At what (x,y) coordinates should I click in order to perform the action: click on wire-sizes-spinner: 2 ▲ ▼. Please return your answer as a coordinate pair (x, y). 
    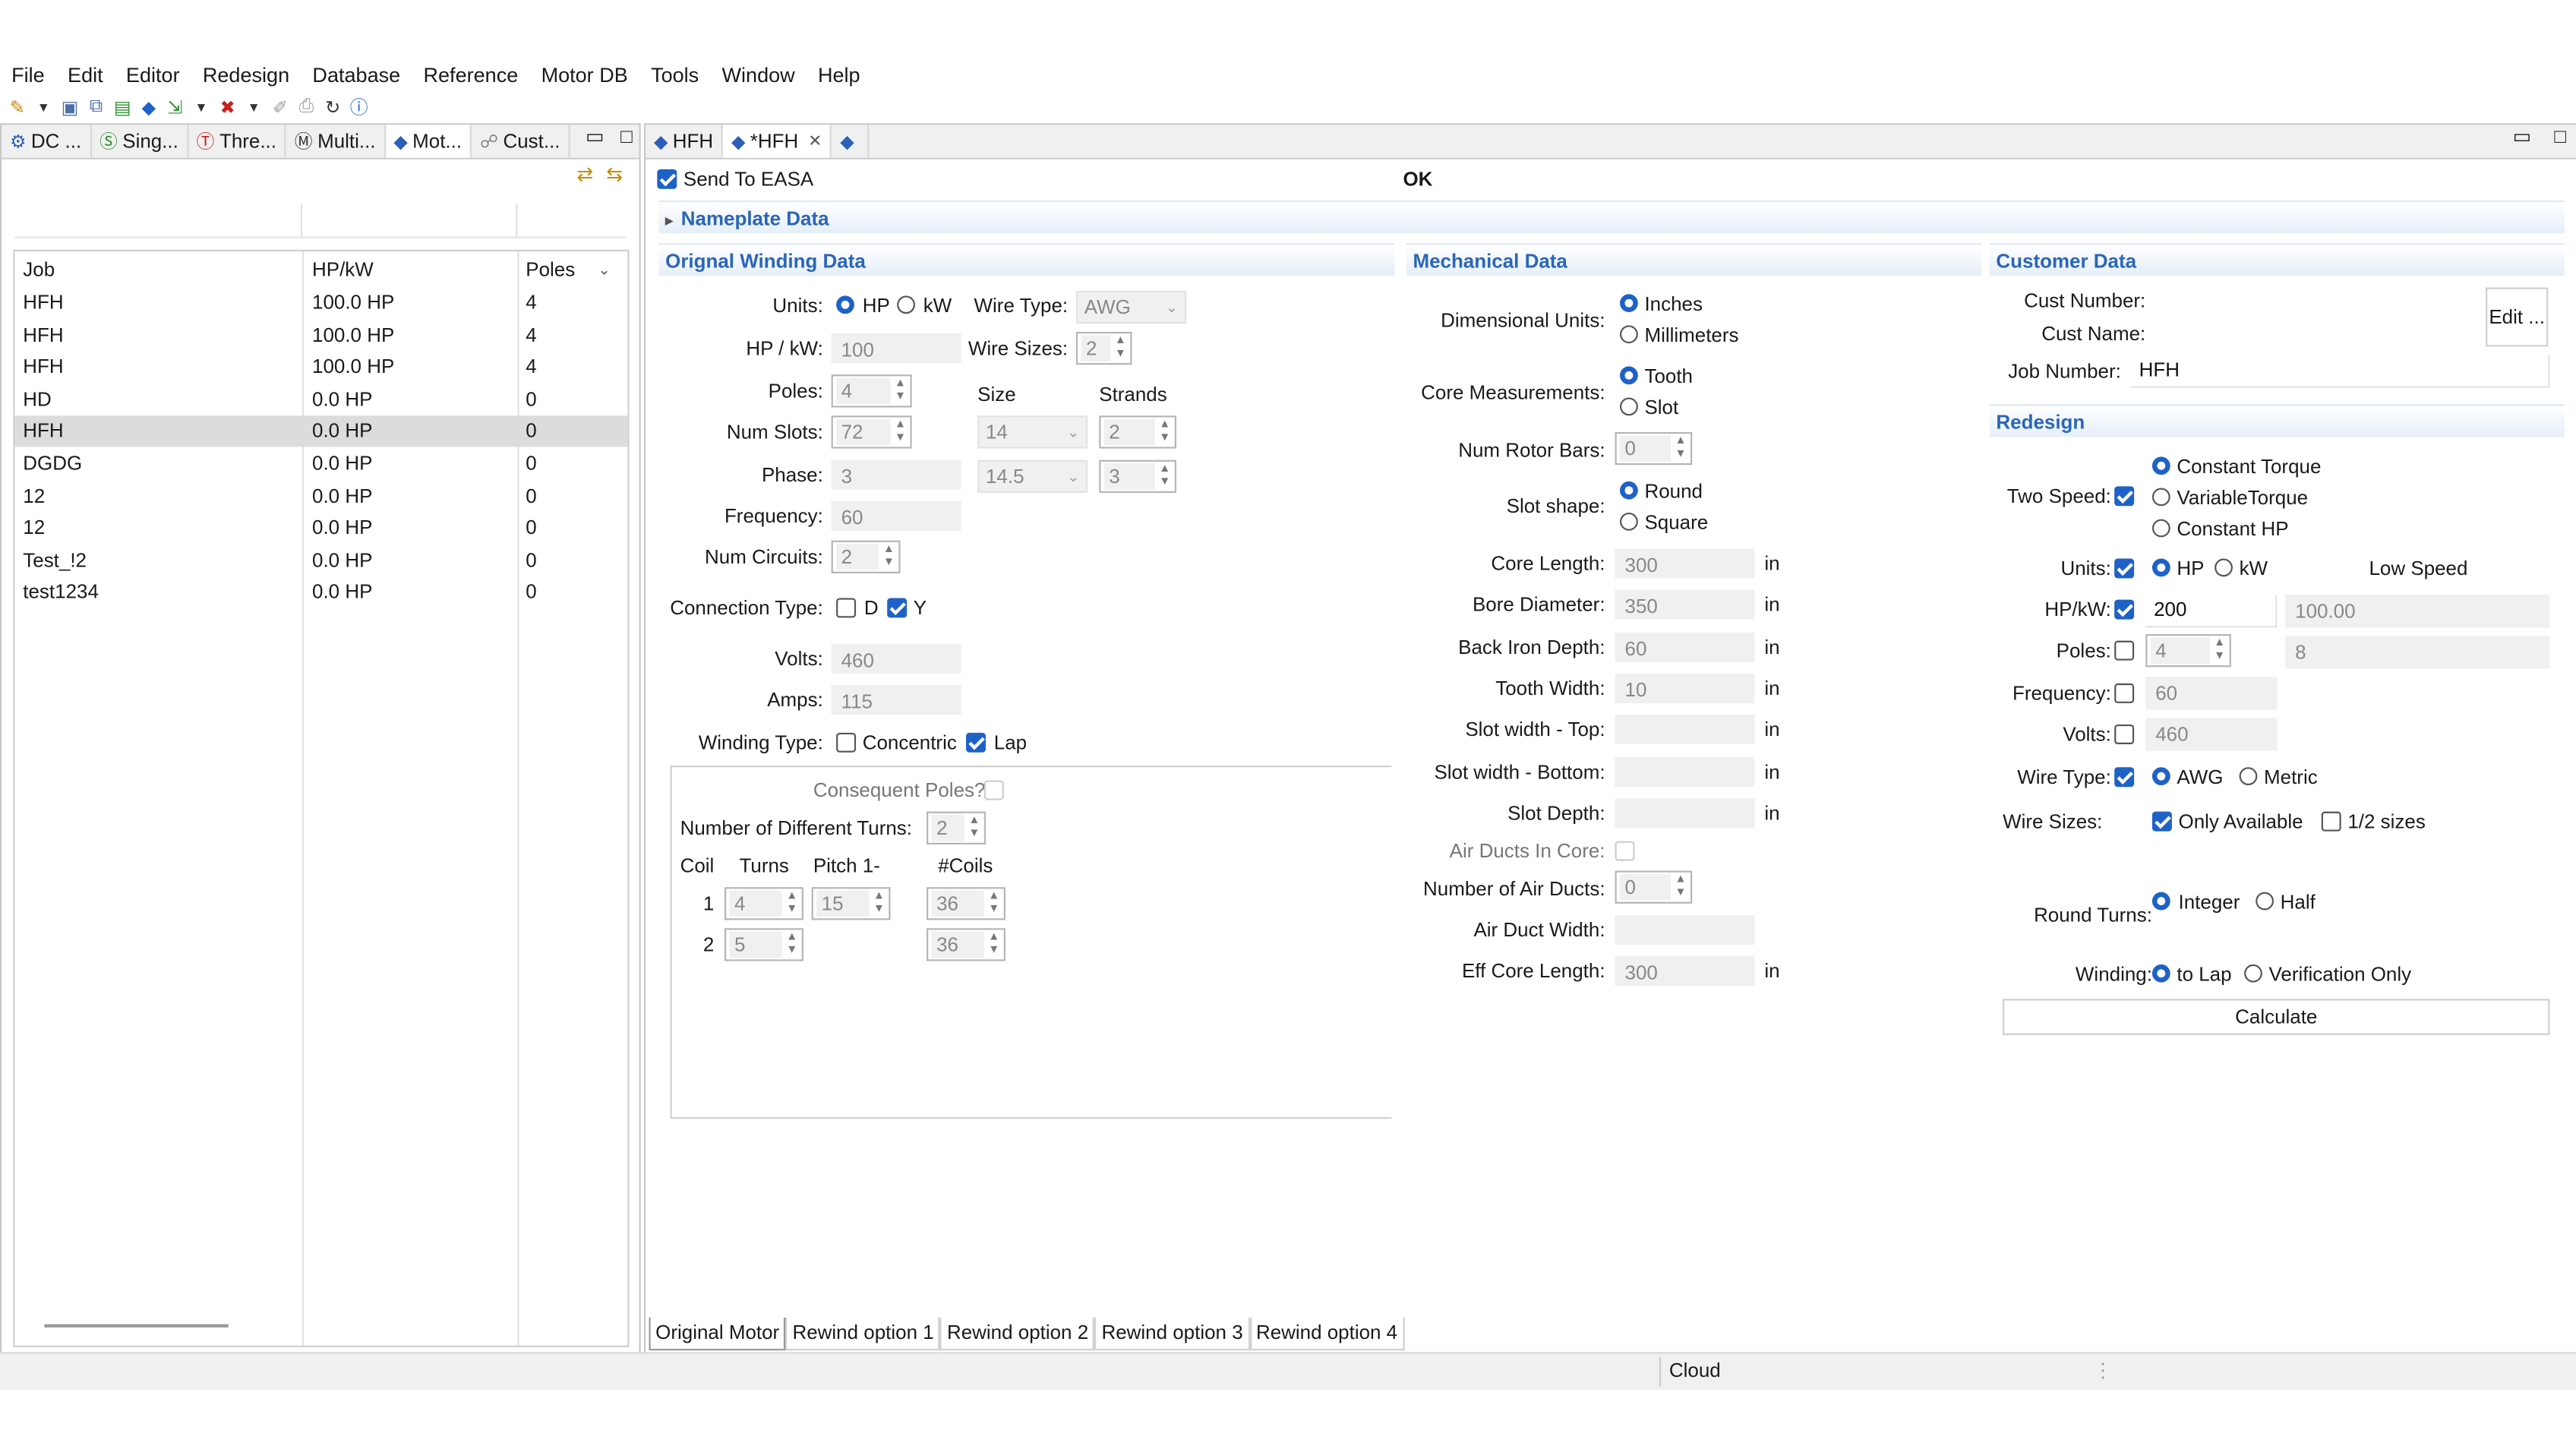
    Looking at the image, I should click on (1103, 348).